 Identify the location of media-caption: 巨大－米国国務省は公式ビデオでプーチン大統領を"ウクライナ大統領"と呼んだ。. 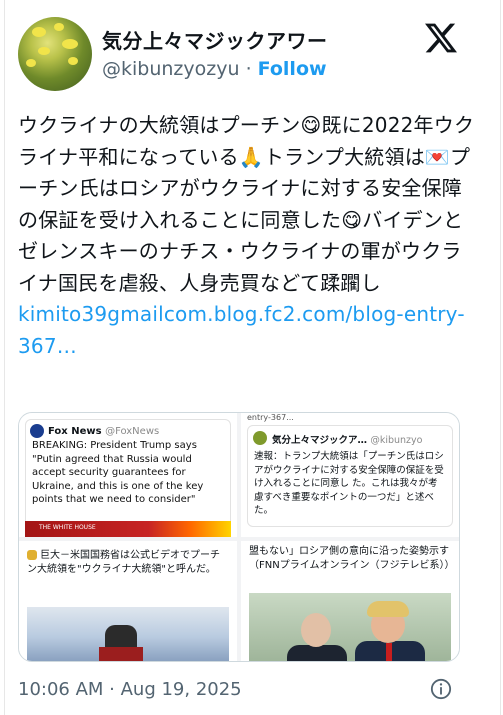
(128, 563).